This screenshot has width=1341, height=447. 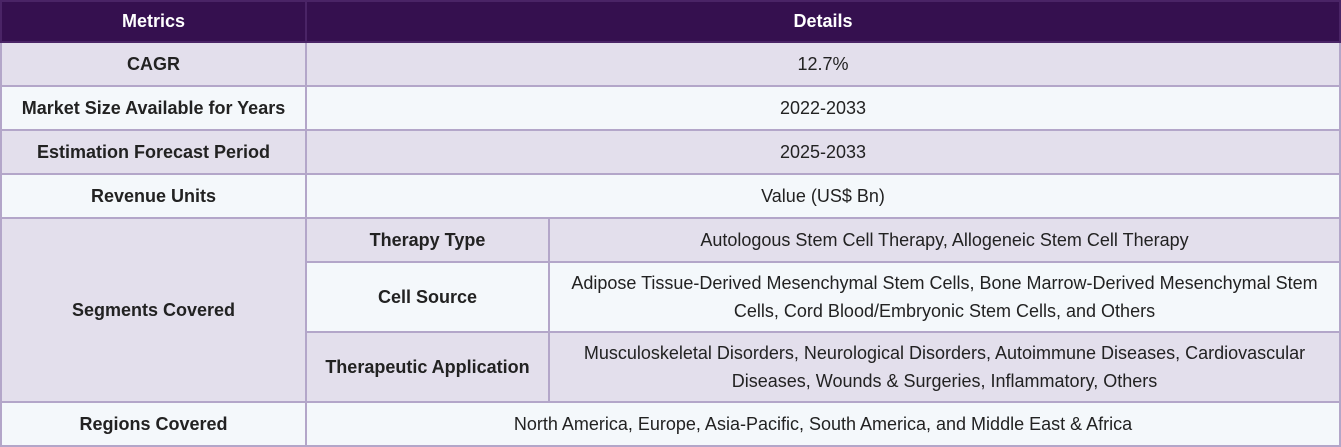 What do you see at coordinates (823, 64) in the screenshot?
I see `metric-value: 12.7%` at bounding box center [823, 64].